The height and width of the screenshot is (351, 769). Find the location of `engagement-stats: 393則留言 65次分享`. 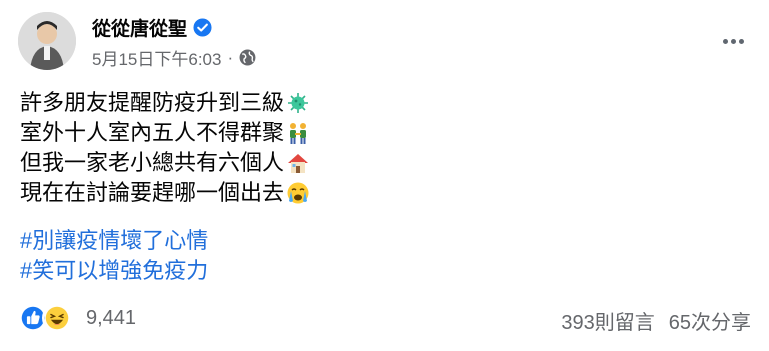

engagement-stats: 393則留言 65次分享 is located at coordinates (656, 320).